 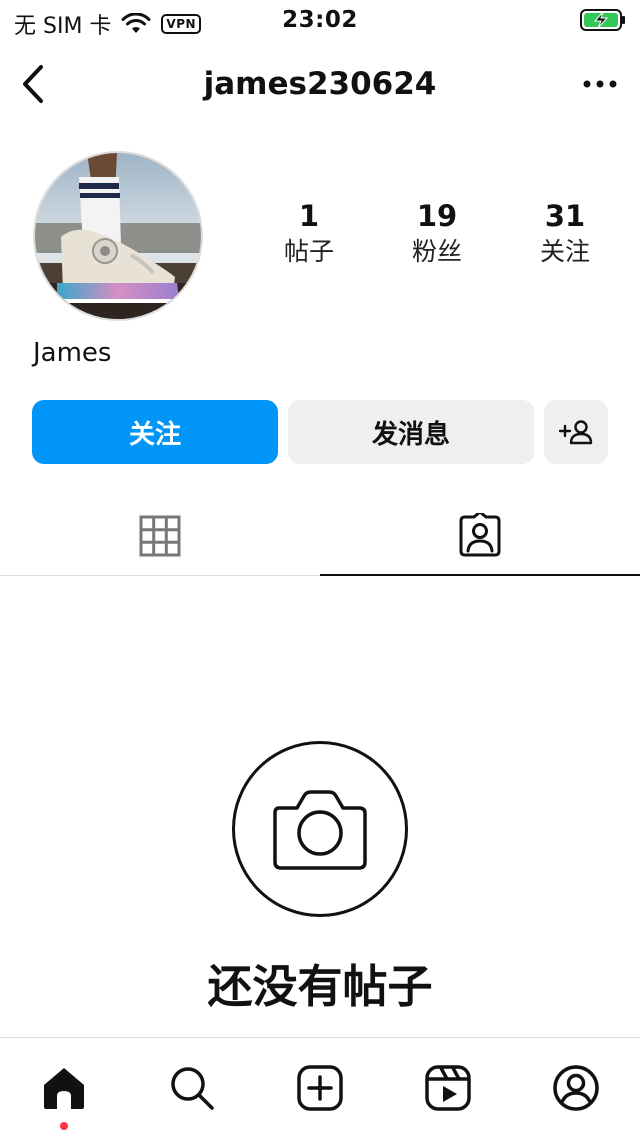 I want to click on sneaker-photo, so click(x=118, y=236).